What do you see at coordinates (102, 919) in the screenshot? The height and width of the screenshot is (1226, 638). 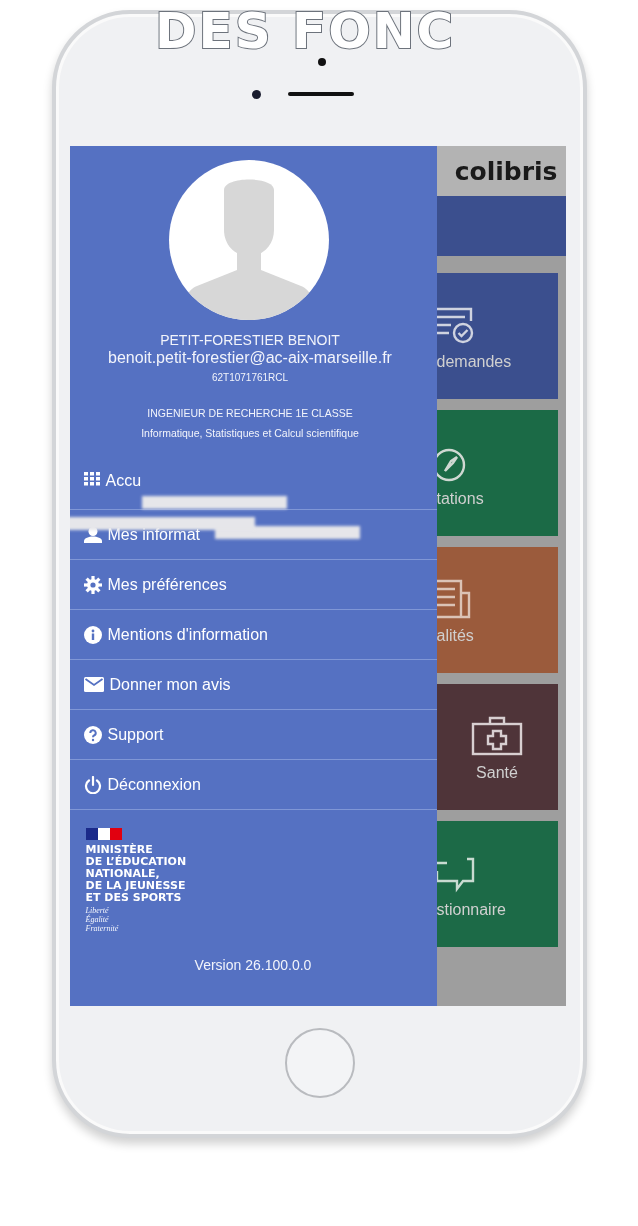 I see `motto-text: Liberté Égalité Fraternité` at bounding box center [102, 919].